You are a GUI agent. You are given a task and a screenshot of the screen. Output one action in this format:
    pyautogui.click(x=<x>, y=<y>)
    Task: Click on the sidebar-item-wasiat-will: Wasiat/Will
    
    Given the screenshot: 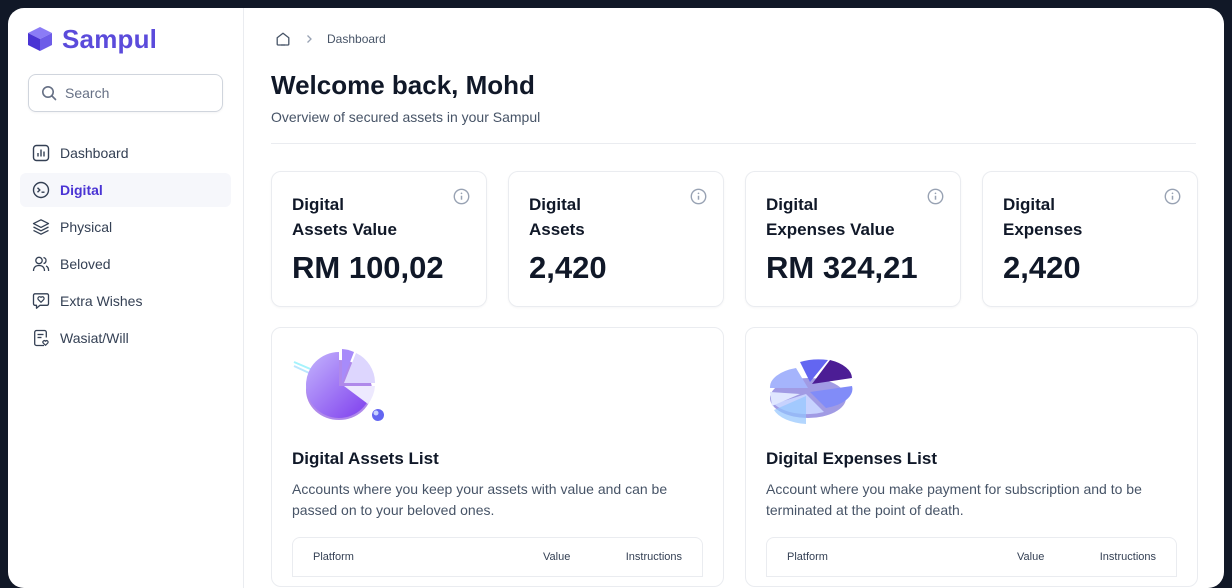 What is the action you would take?
    pyautogui.click(x=125, y=338)
    